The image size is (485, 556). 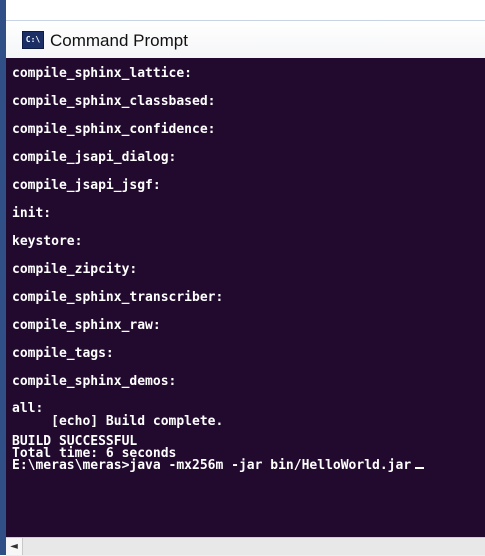 What do you see at coordinates (114, 129) in the screenshot?
I see `console-line: compile_sphinx_confidence:` at bounding box center [114, 129].